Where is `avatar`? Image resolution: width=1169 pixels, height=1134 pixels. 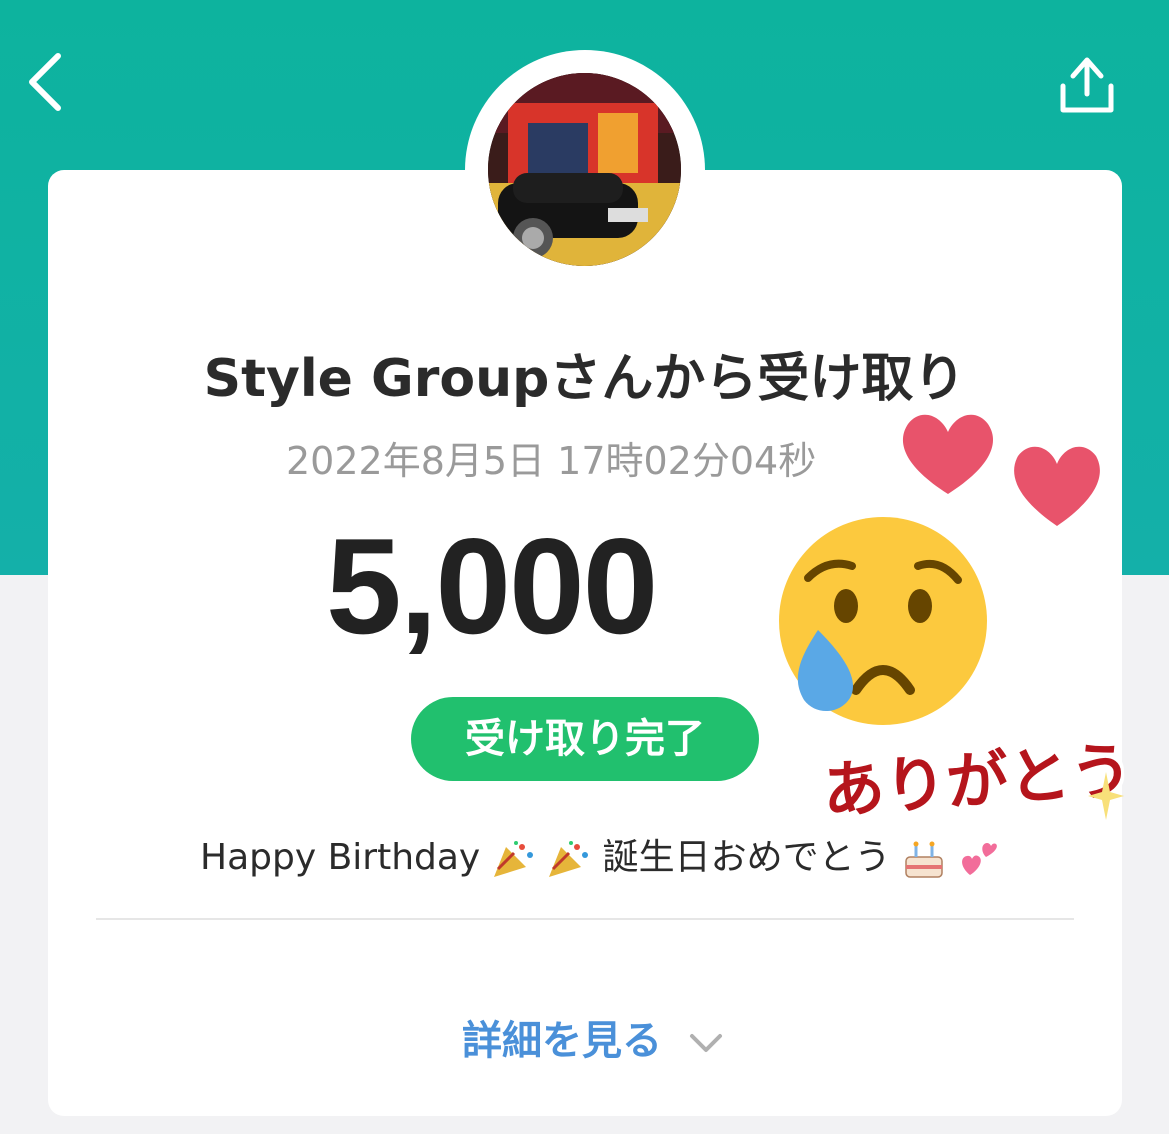 avatar is located at coordinates (584, 169).